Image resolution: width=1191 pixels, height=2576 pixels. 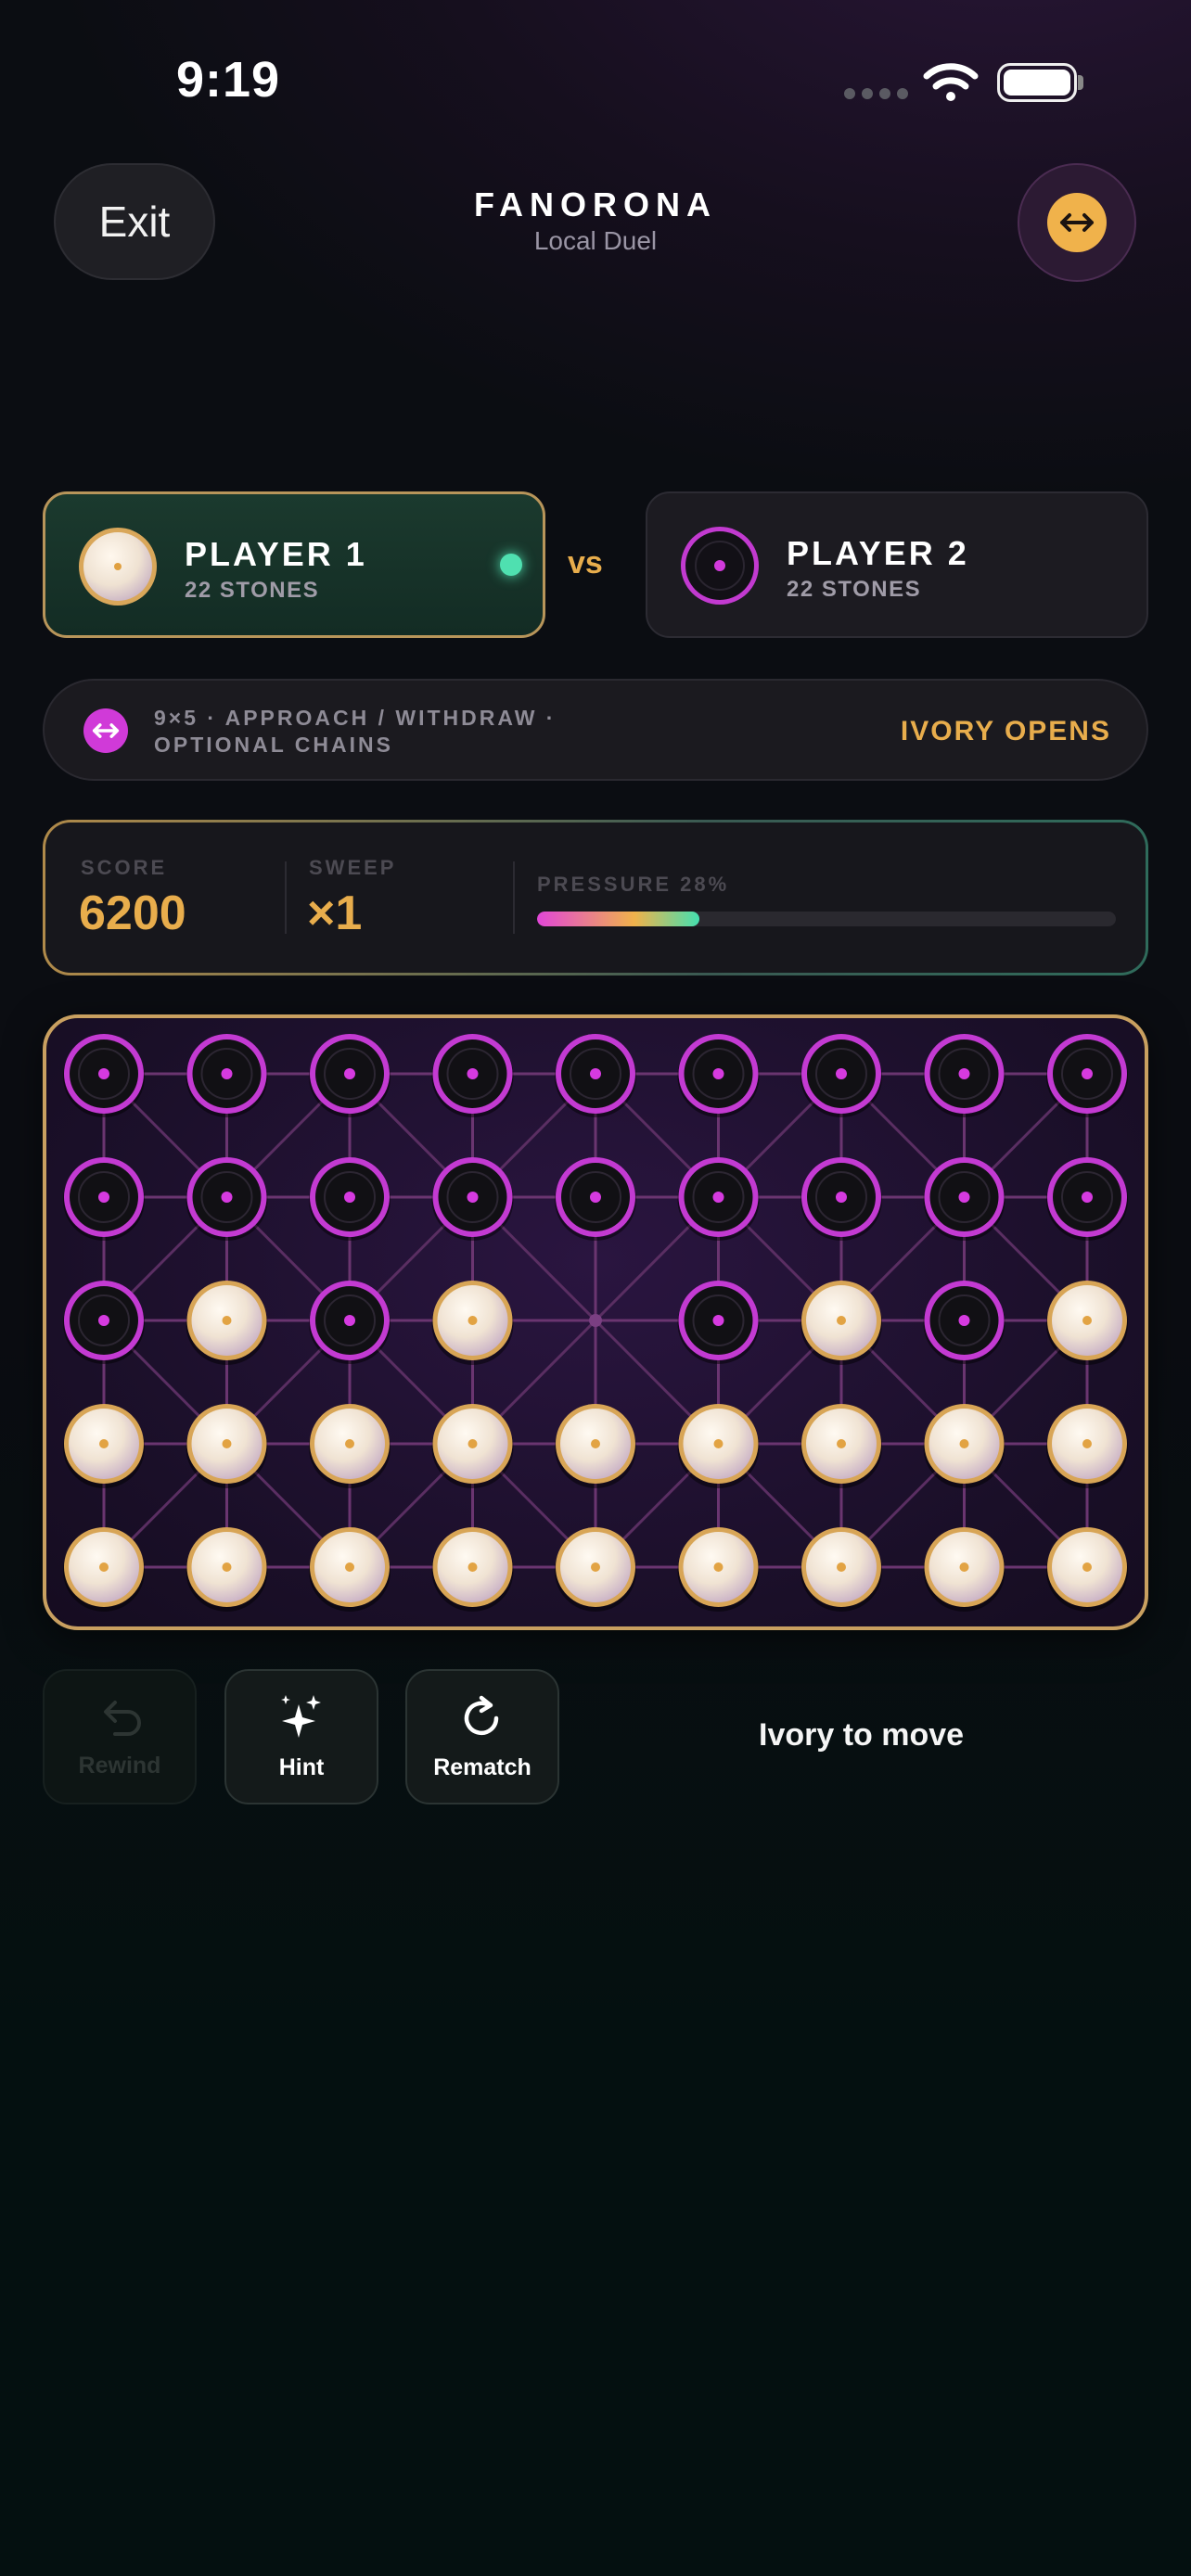 What do you see at coordinates (862, 1735) in the screenshot?
I see `turn-status: Ivory to move` at bounding box center [862, 1735].